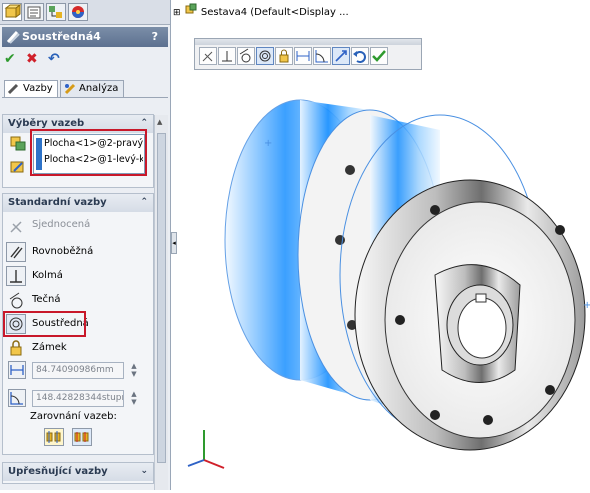 Image resolution: width=590 pixels, height=493 pixels. I want to click on part-tree-icon, so click(12, 12).